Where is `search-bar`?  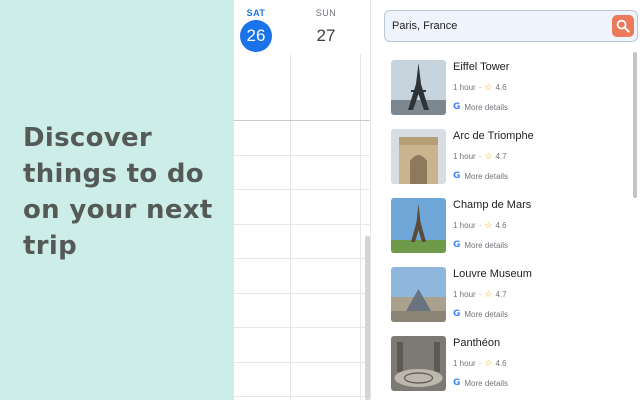 search-bar is located at coordinates (511, 26).